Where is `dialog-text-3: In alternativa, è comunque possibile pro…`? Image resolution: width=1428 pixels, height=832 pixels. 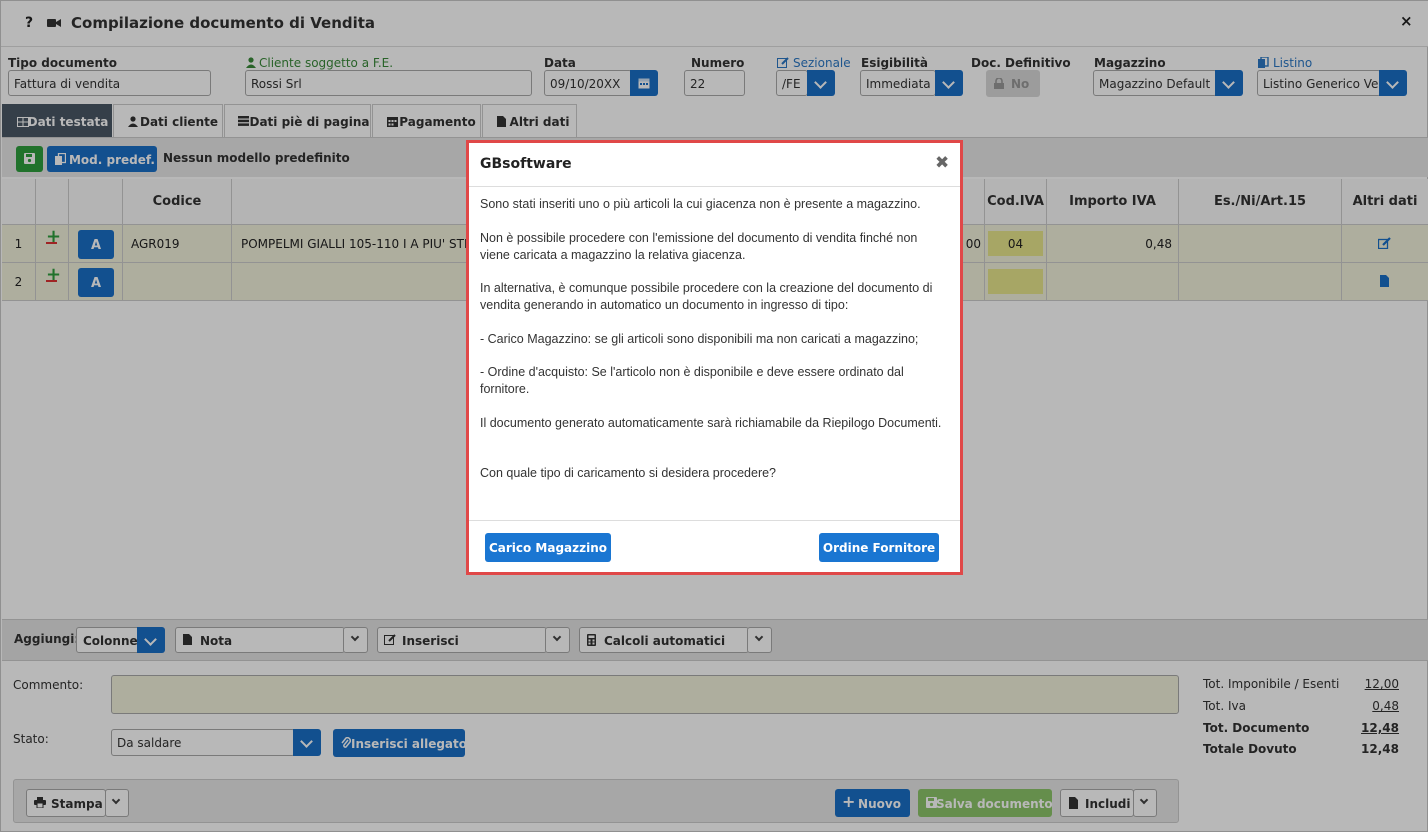 dialog-text-3: In alternativa, è comunque possibile pro… is located at coordinates (706, 296).